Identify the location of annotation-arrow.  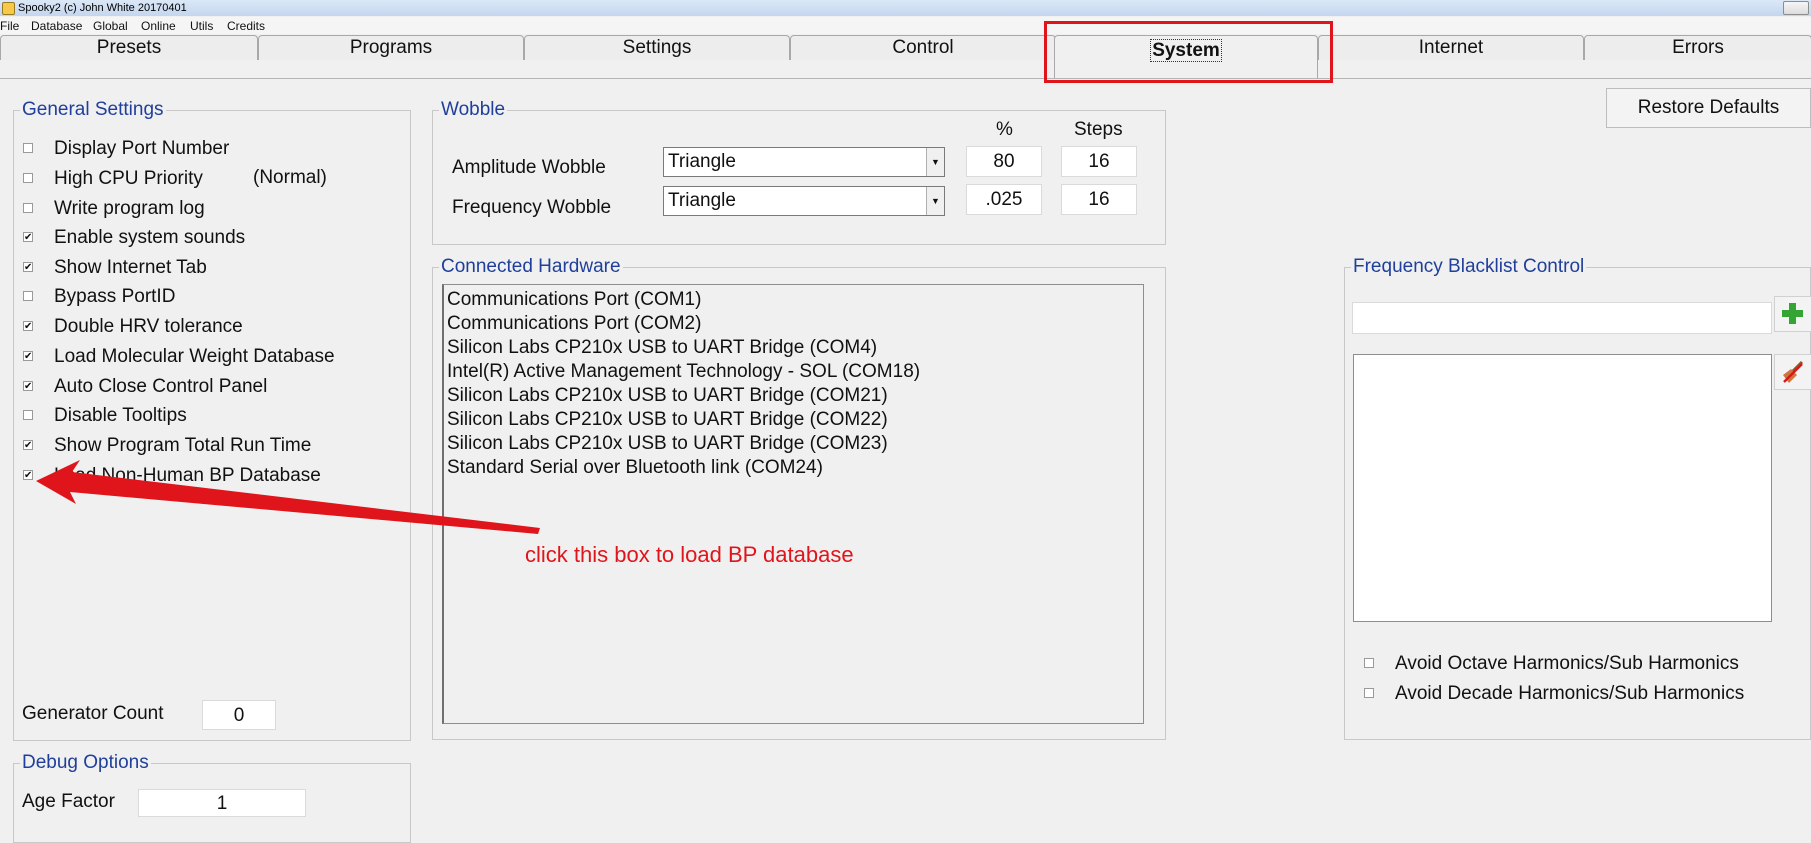
(288, 497).